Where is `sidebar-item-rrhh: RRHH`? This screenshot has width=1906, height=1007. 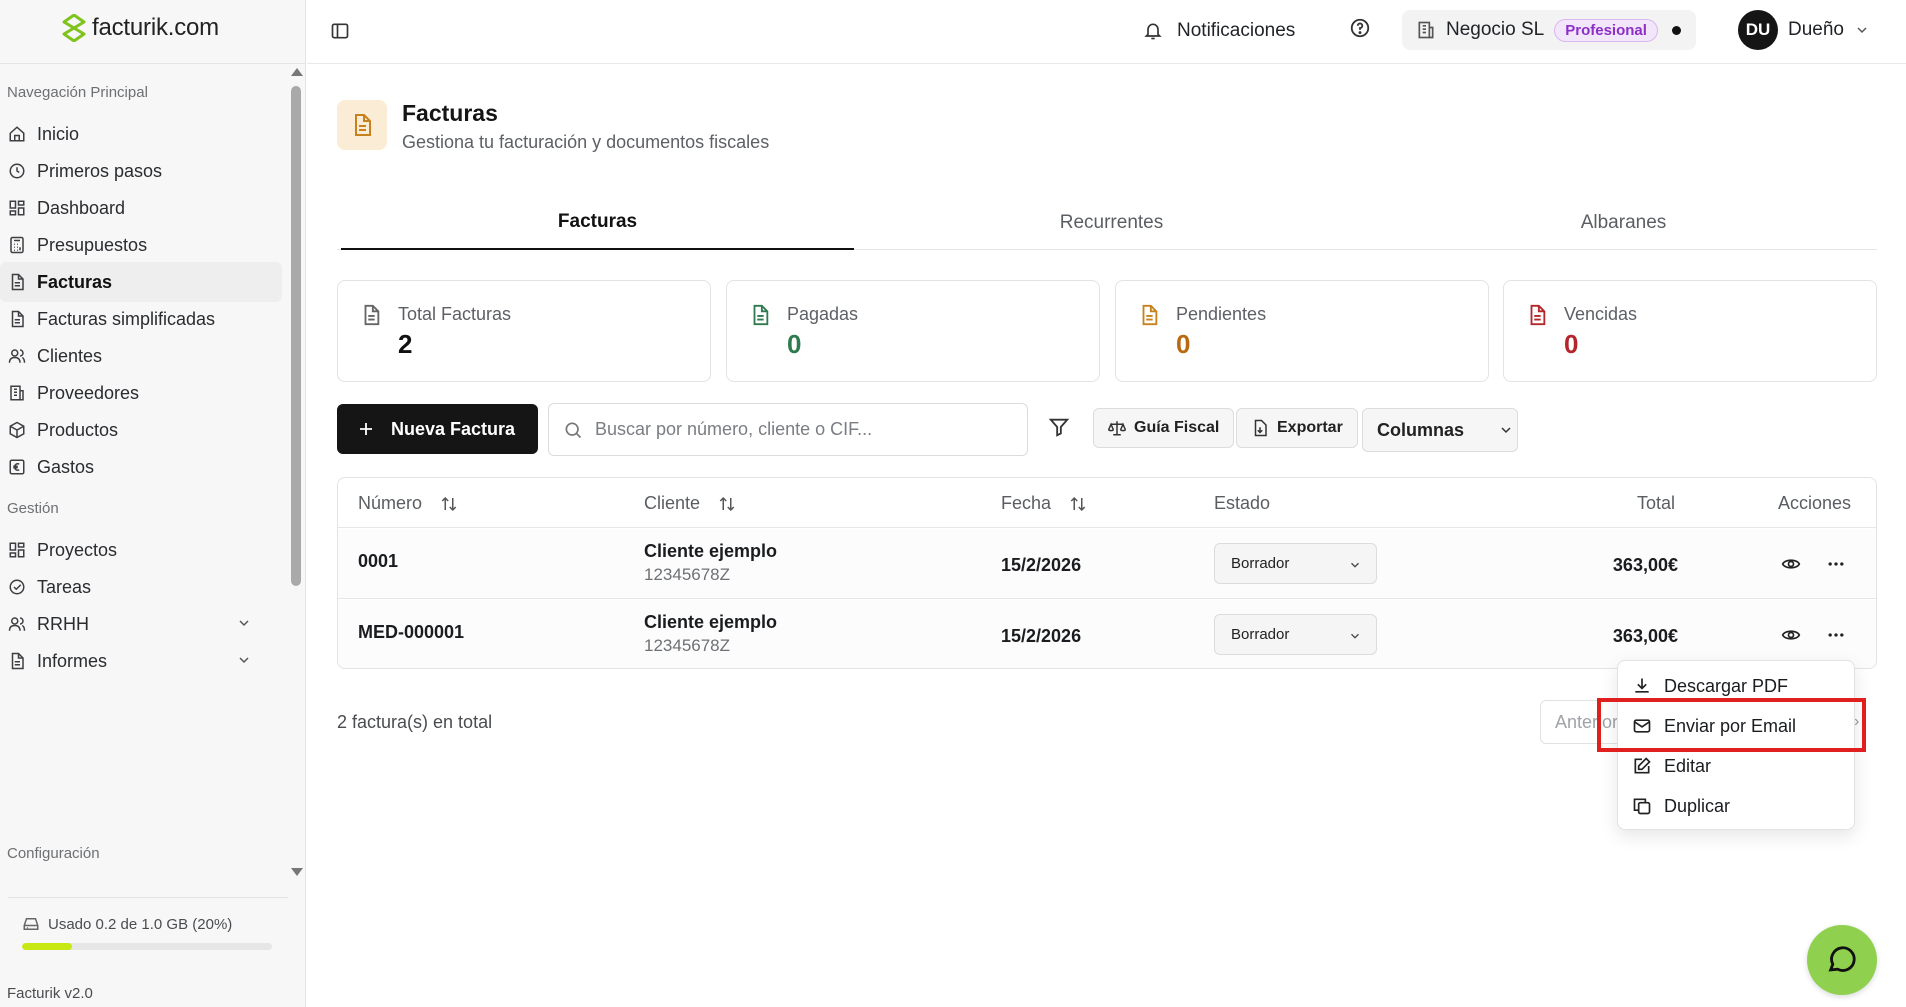 sidebar-item-rrhh: RRHH is located at coordinates (141, 624).